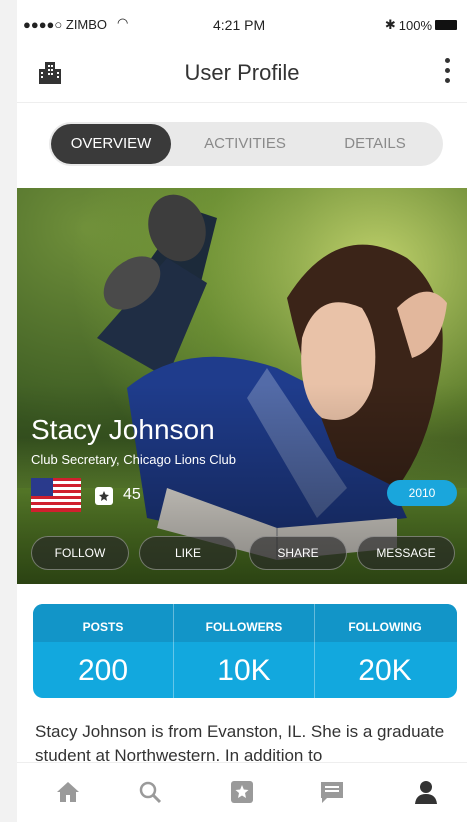 This screenshot has height=822, width=467. Describe the element at coordinates (375, 144) in the screenshot. I see `tab-details: DETAILS` at that location.